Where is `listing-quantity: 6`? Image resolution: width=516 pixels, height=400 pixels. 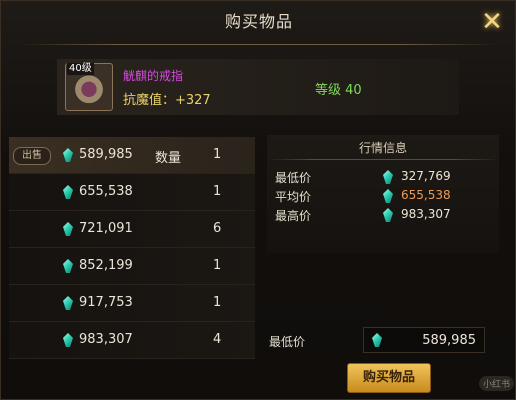
listing-quantity: 6 is located at coordinates (217, 228).